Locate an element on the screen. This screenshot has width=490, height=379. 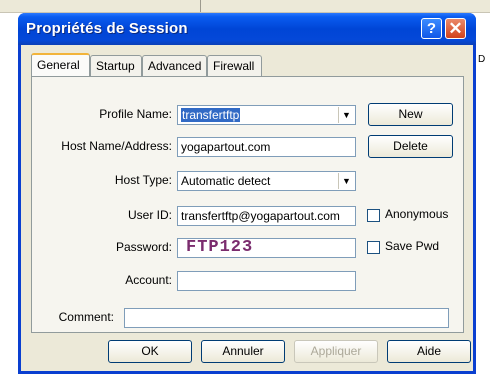
host-type-select: Automatic detect ▼ is located at coordinates (266, 181).